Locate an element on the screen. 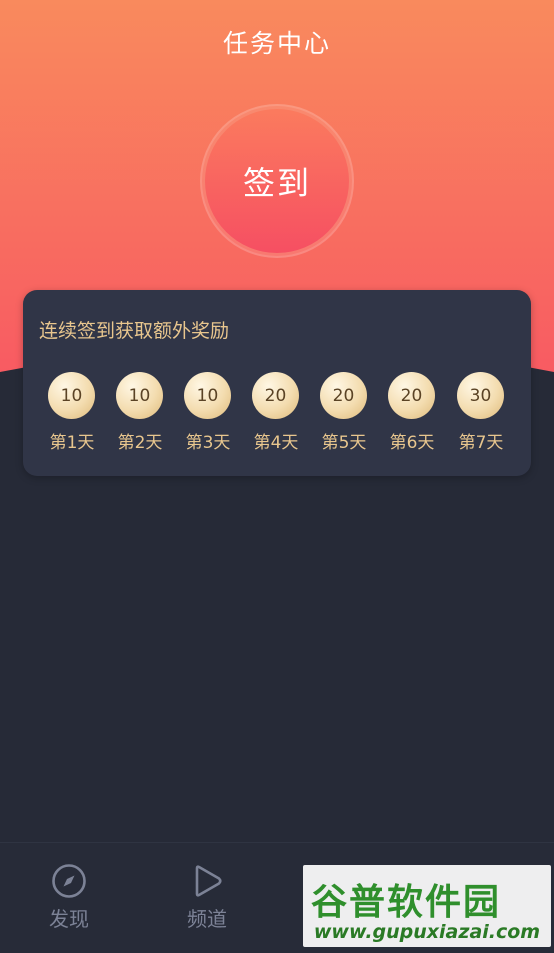 Image resolution: width=554 pixels, height=953 pixels. streak-day: 20 第5天 is located at coordinates (344, 417).